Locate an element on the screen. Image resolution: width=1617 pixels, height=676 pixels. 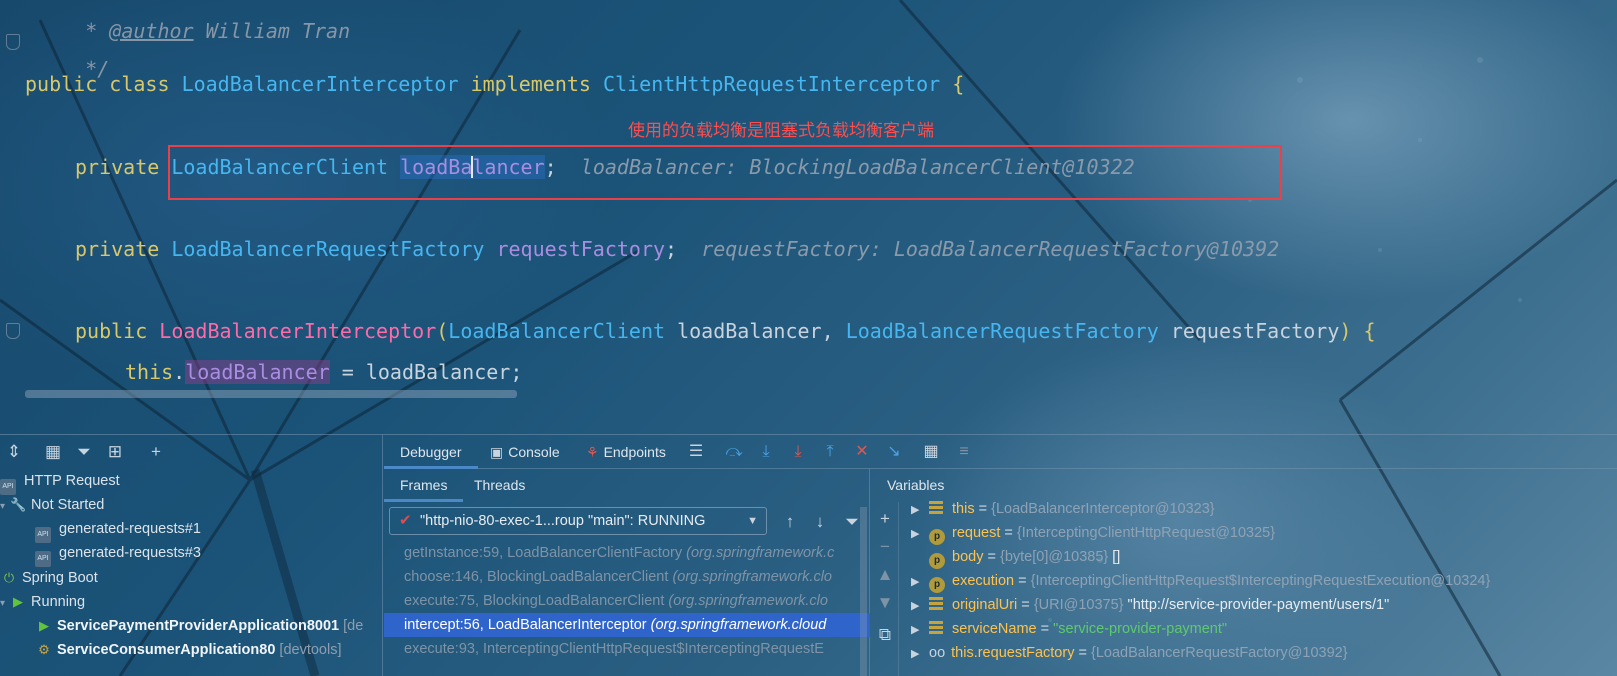
tree-item-generated-requests-3: API generated-requests#3 is located at coordinates (118, 554).